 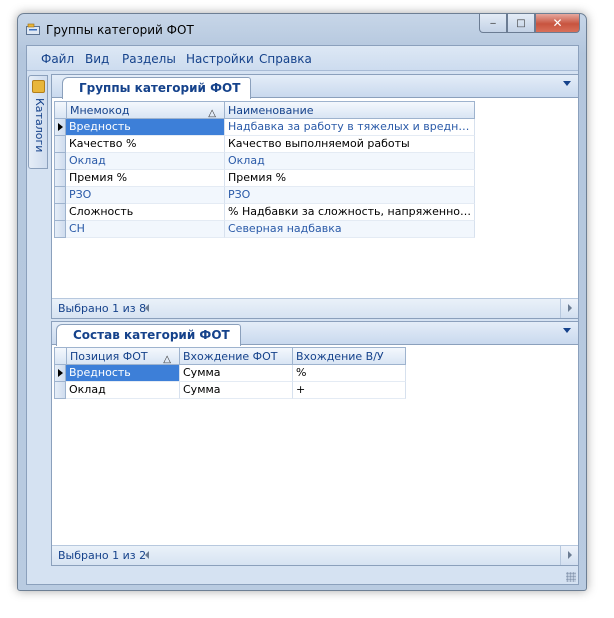 I want to click on cell-mnemocode: Сложность, so click(x=145, y=212).